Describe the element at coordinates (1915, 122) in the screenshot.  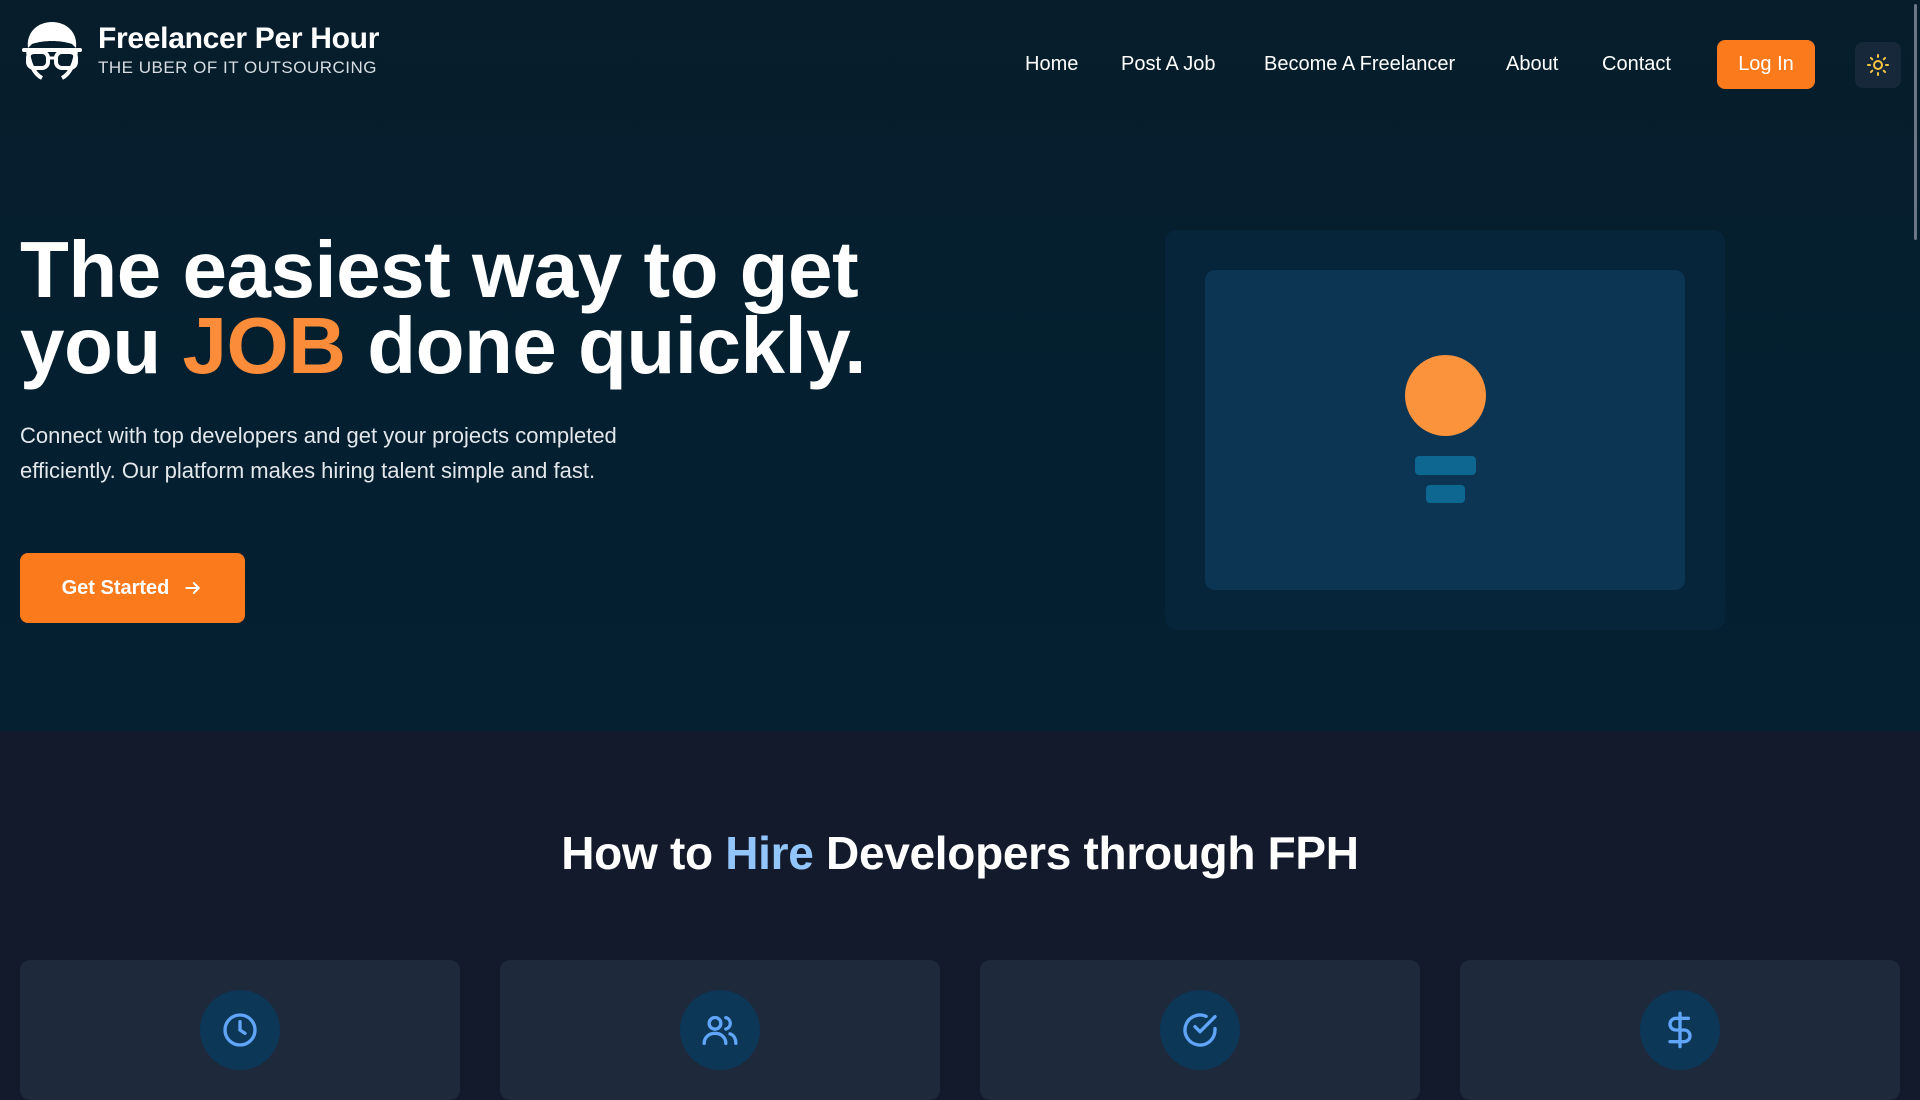
I see `scrollbar-thumb` at that location.